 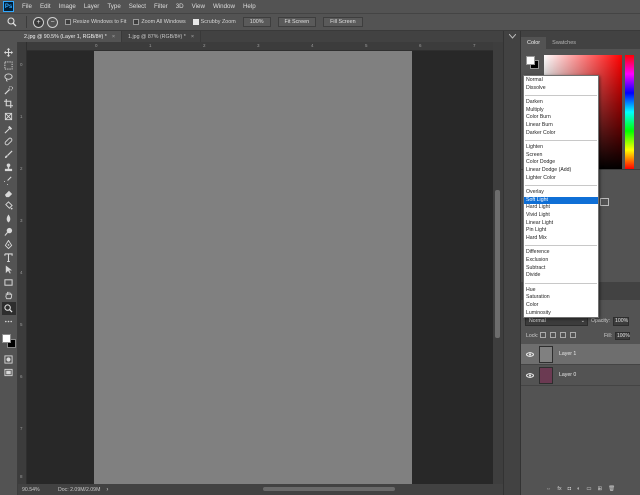 I want to click on blend-option-linear-burn: Linear Burn, so click(x=561, y=126).